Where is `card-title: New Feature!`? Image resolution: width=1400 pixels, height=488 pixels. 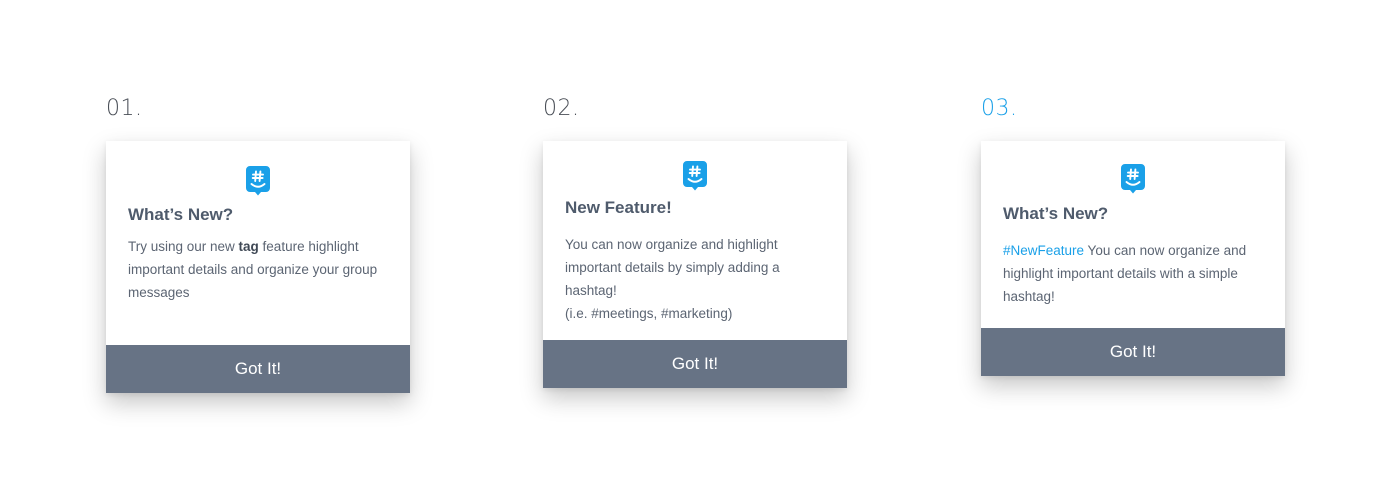 card-title: New Feature! is located at coordinates (618, 207).